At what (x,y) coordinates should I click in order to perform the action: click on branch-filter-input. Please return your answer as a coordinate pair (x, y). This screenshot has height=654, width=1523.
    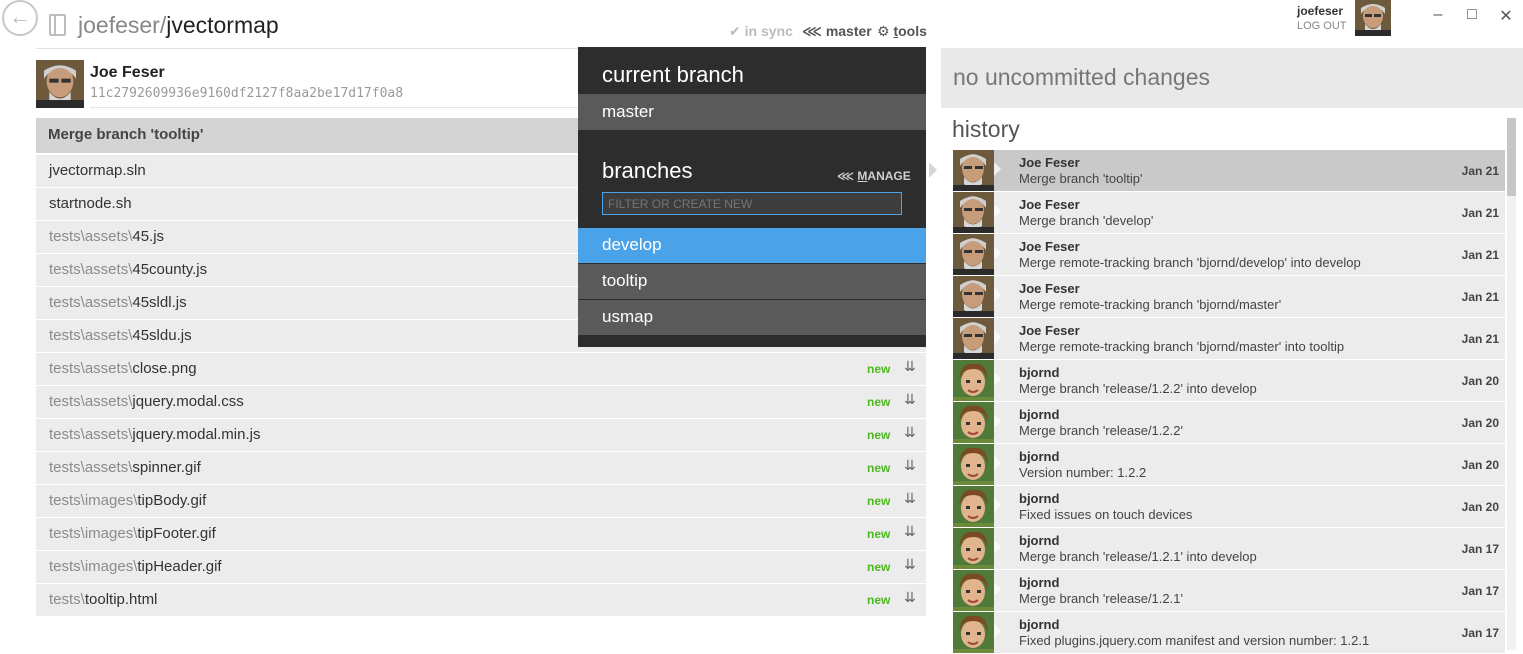
    Looking at the image, I should click on (752, 203).